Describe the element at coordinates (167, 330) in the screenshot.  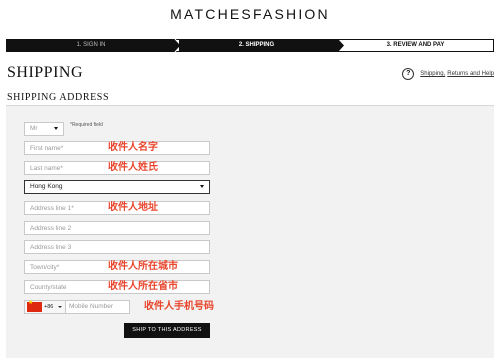
I see `ship-to-this-address-button: SHIP TO THIS ADDRESS` at that location.